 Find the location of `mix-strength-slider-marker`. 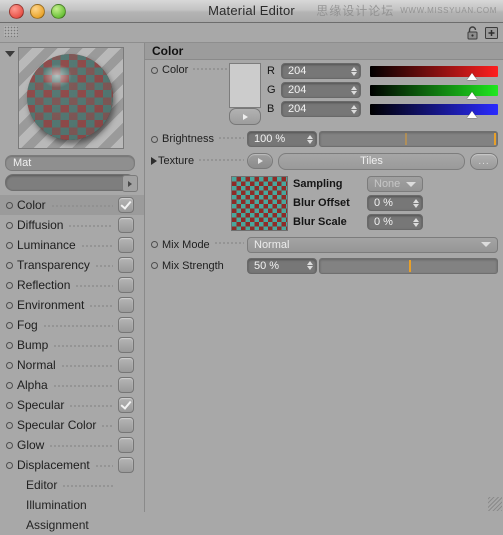

mix-strength-slider-marker is located at coordinates (409, 265).